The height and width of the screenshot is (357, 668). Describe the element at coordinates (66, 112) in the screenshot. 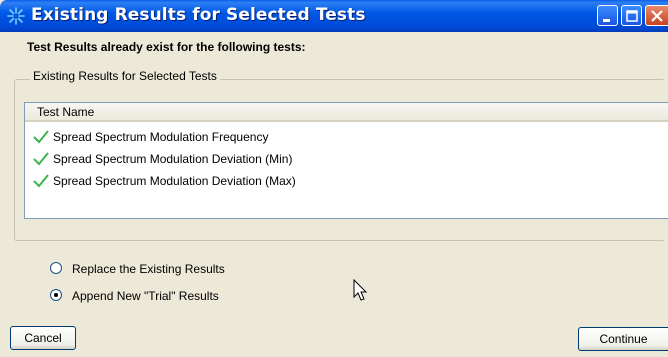

I see `column-header-label: Test Name` at that location.